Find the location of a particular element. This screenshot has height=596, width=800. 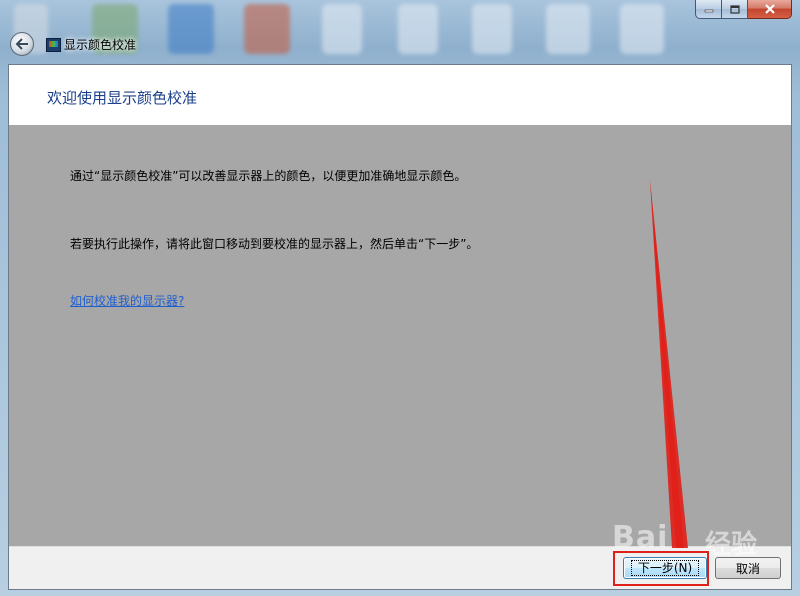

close-icon is located at coordinates (769, 9).